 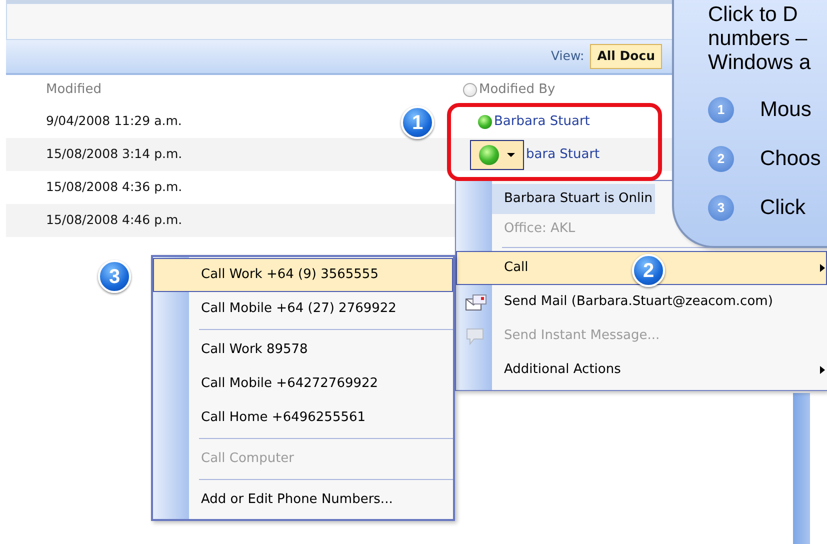 What do you see at coordinates (626, 56) in the screenshot?
I see `view-dropdown: All Docu` at bounding box center [626, 56].